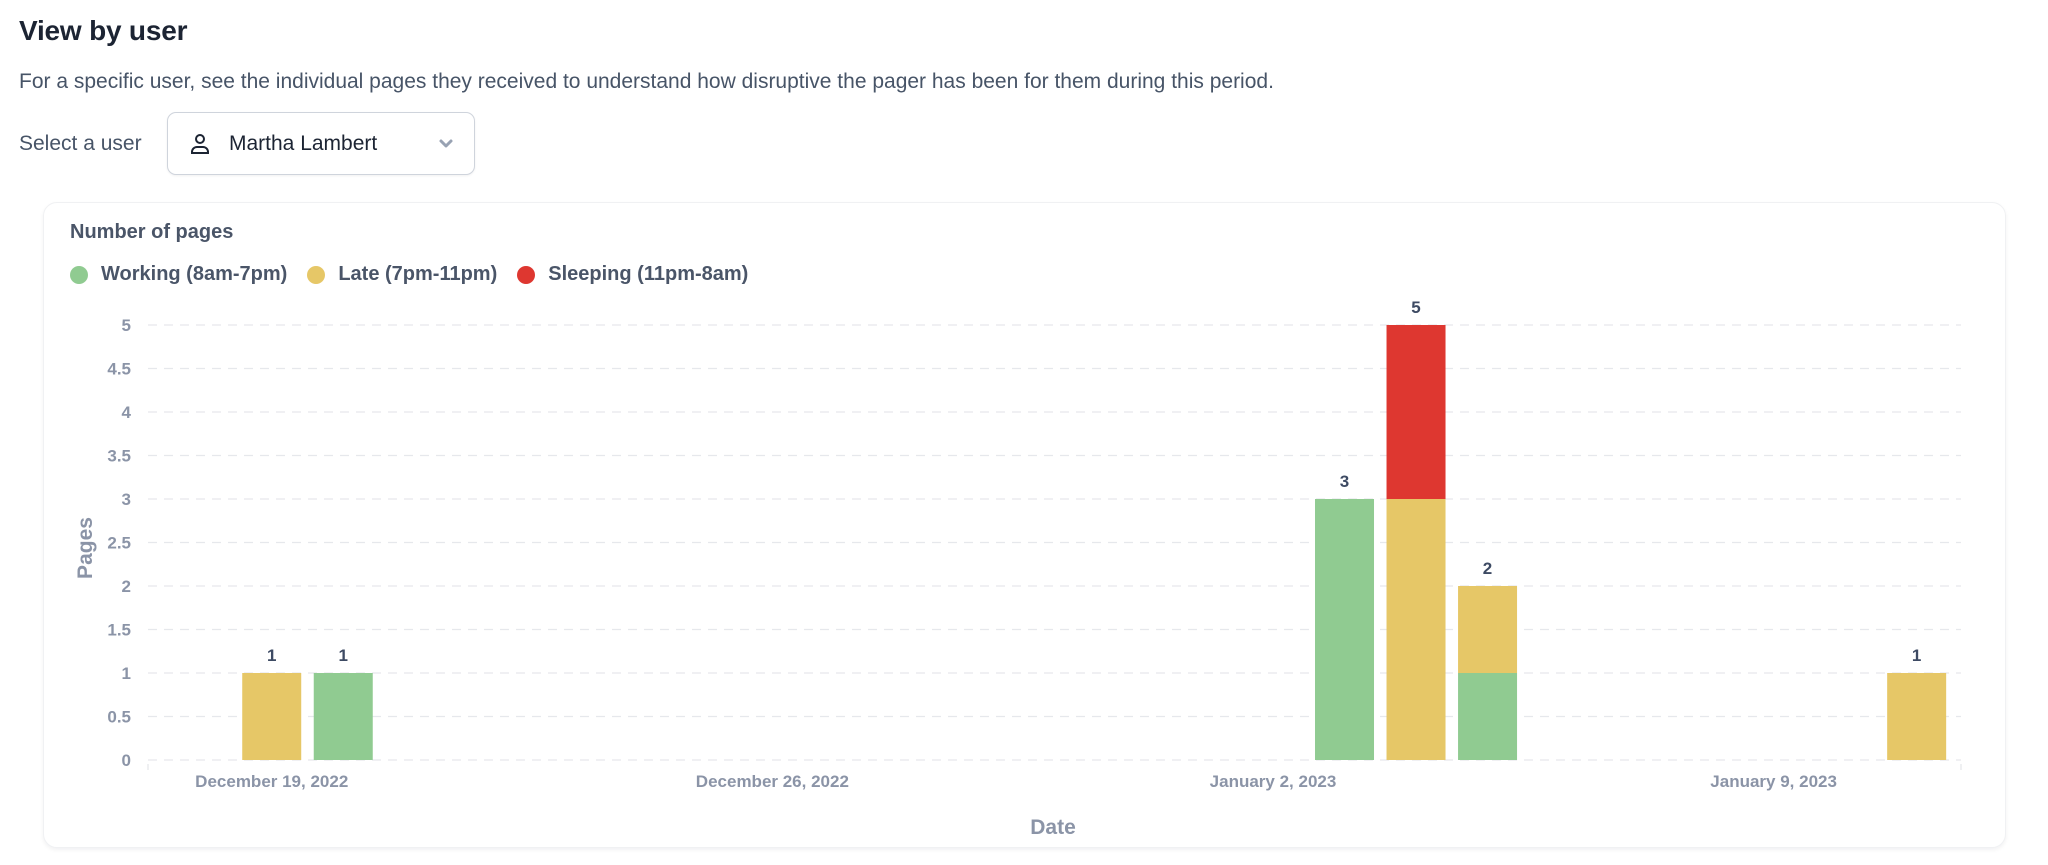 This screenshot has width=2048, height=865. Describe the element at coordinates (127, 412) in the screenshot. I see `y-tick-label: 4` at that location.